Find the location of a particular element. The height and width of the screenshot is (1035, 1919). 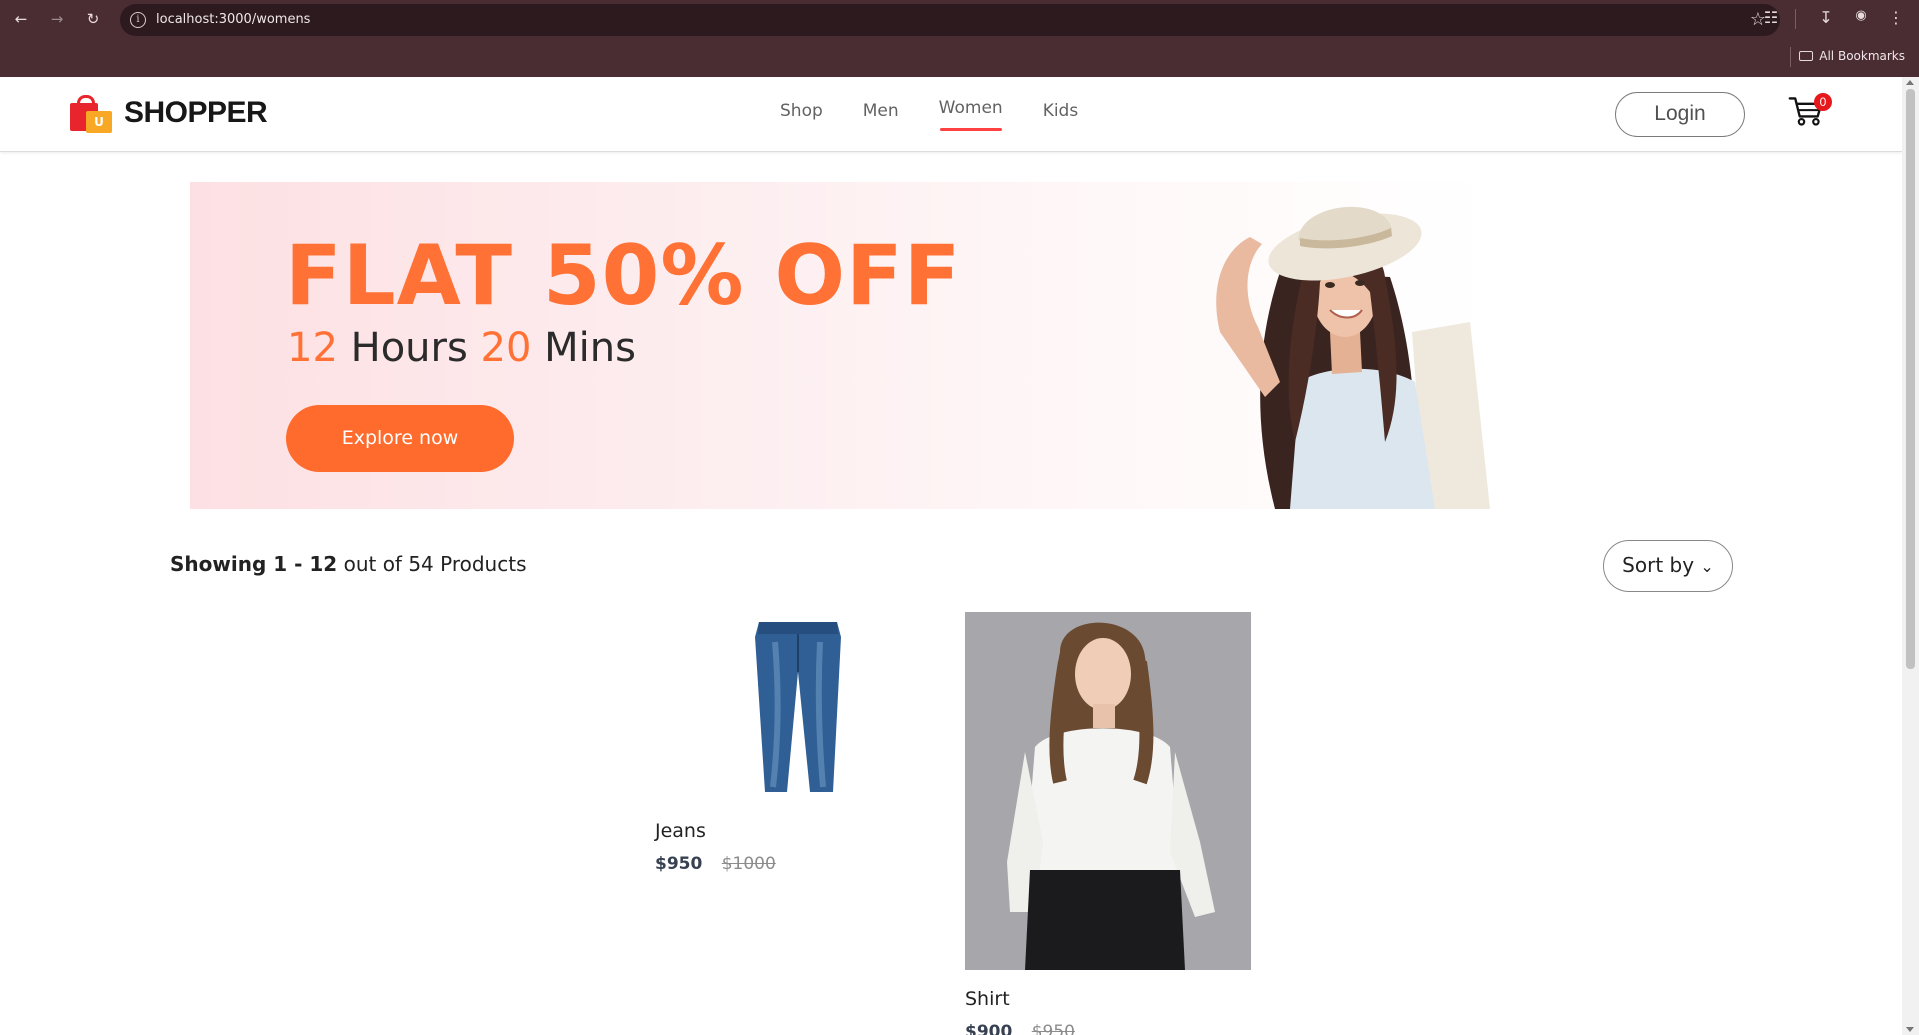

countdown-hours-label: Hours is located at coordinates (409, 348).